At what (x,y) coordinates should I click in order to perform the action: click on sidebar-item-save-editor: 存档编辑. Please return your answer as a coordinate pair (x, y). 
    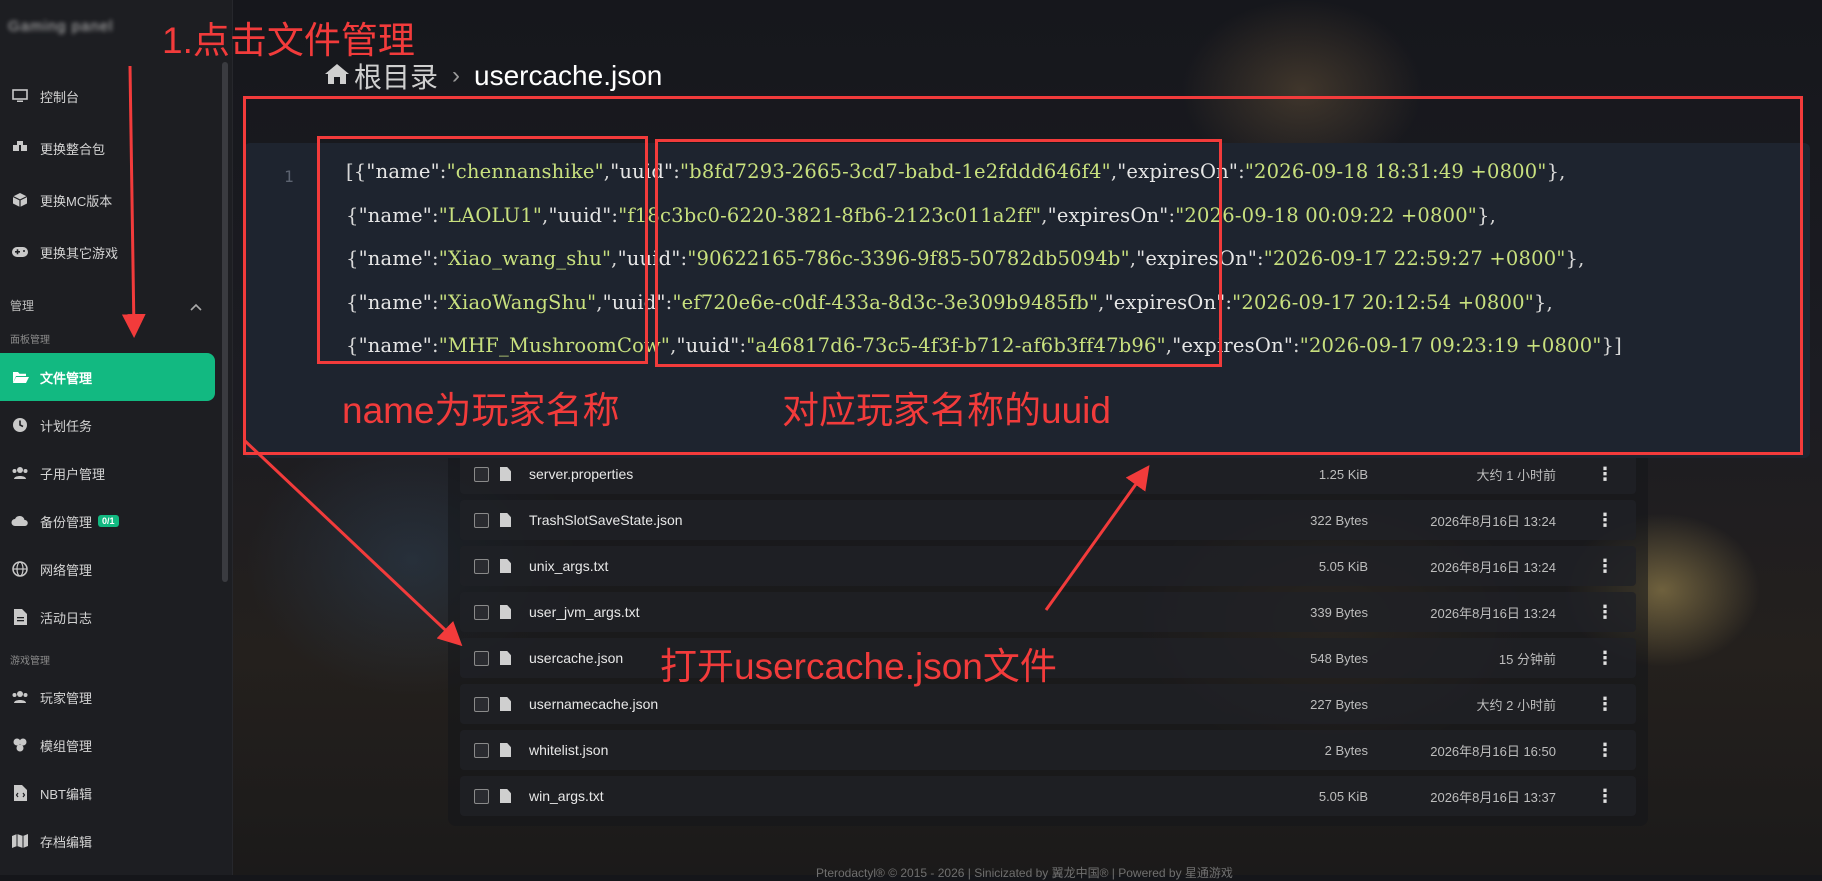
    Looking at the image, I should click on (107, 841).